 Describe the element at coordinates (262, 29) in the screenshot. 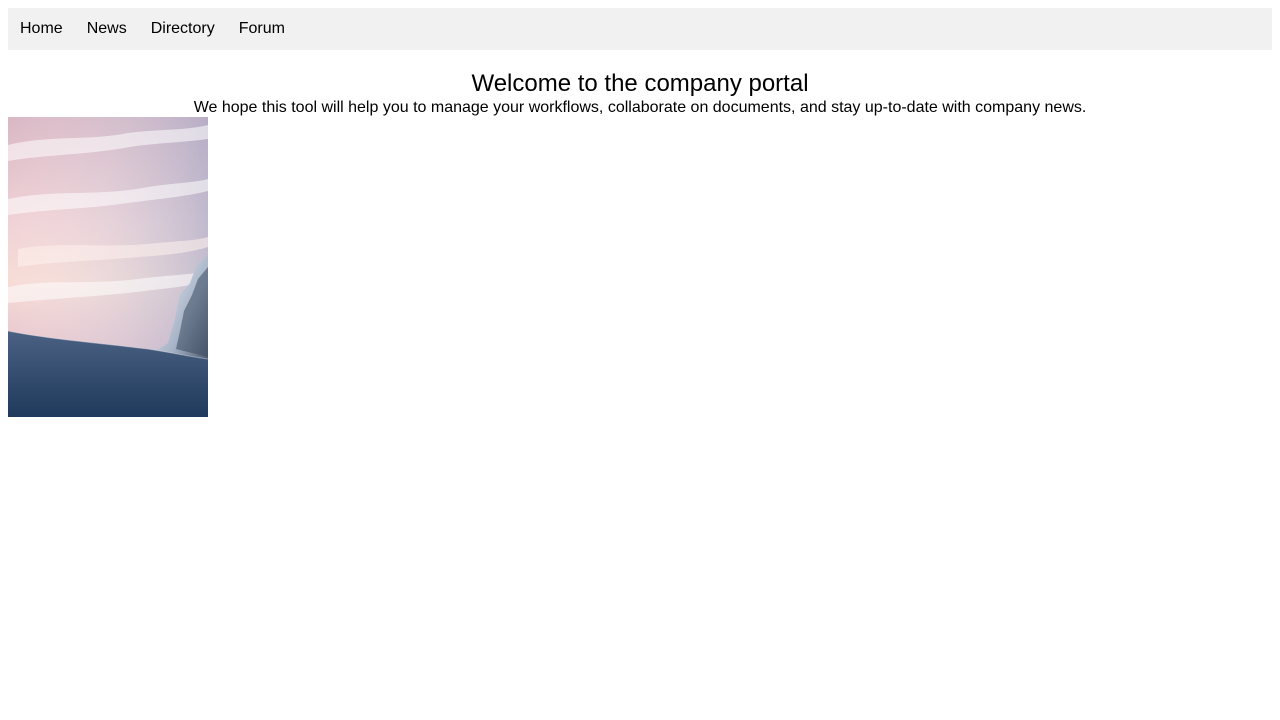

I see `nav-forum-link: Forum` at that location.